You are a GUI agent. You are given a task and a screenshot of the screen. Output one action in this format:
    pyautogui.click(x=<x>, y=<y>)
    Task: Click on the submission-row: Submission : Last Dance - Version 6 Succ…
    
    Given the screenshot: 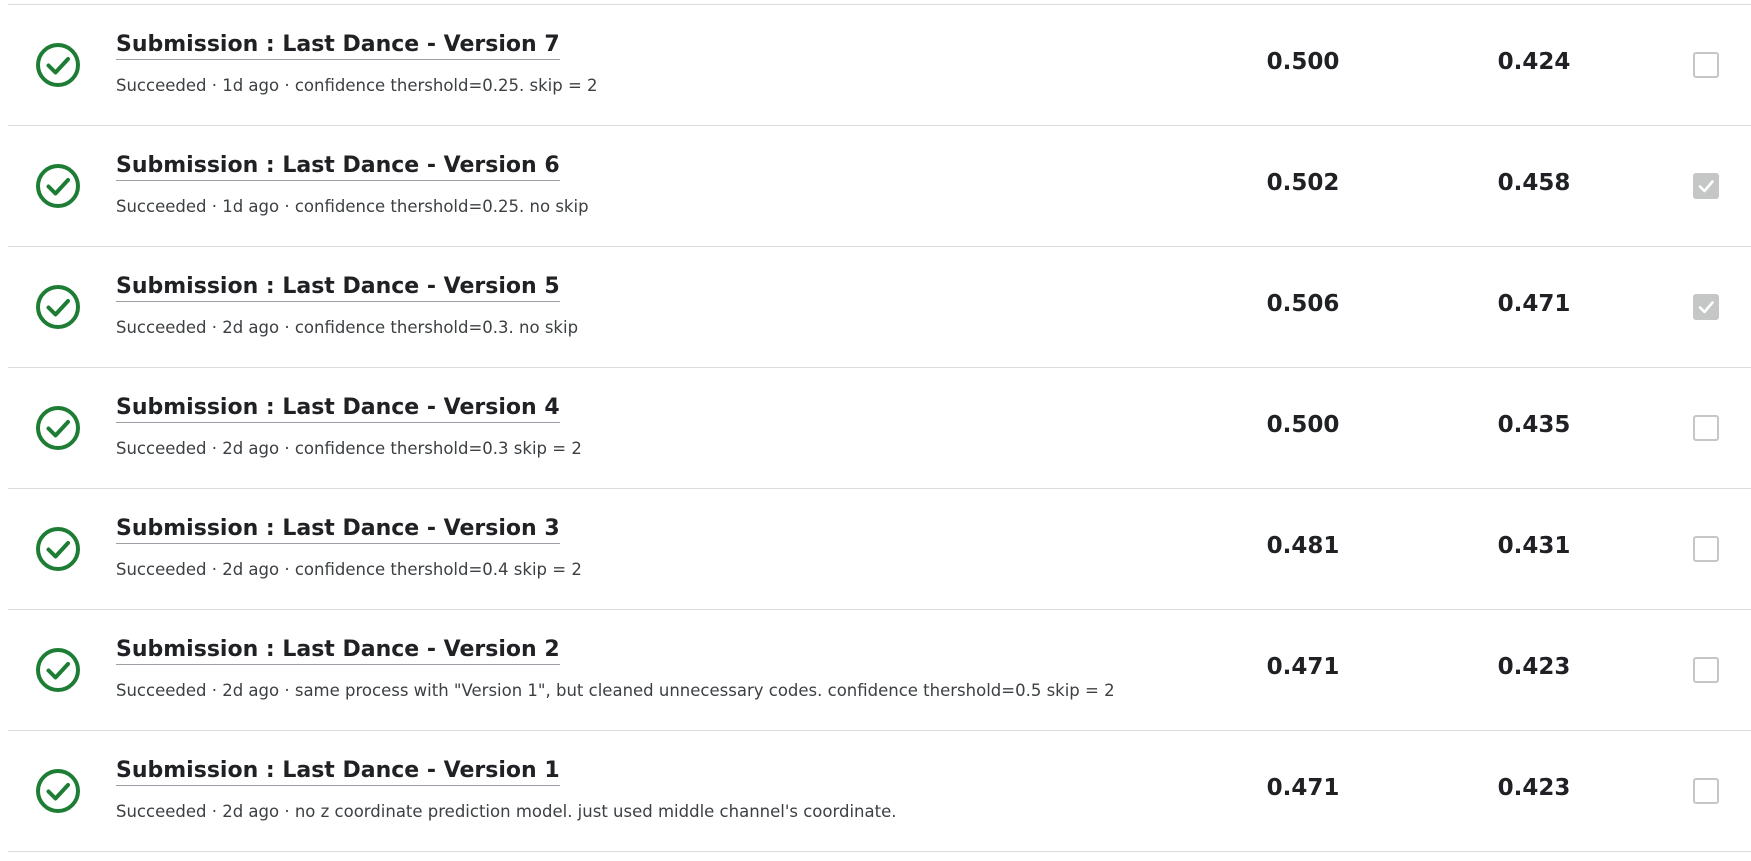 What is the action you would take?
    pyautogui.click(x=879, y=186)
    